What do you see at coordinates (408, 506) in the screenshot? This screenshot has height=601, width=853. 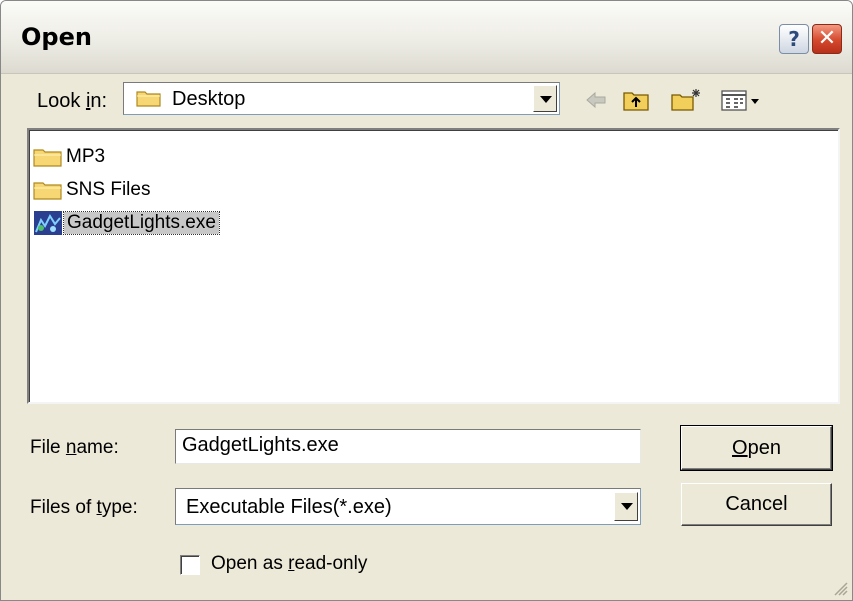 I see `file-type-dropdown: Executable Files(*.exe)` at bounding box center [408, 506].